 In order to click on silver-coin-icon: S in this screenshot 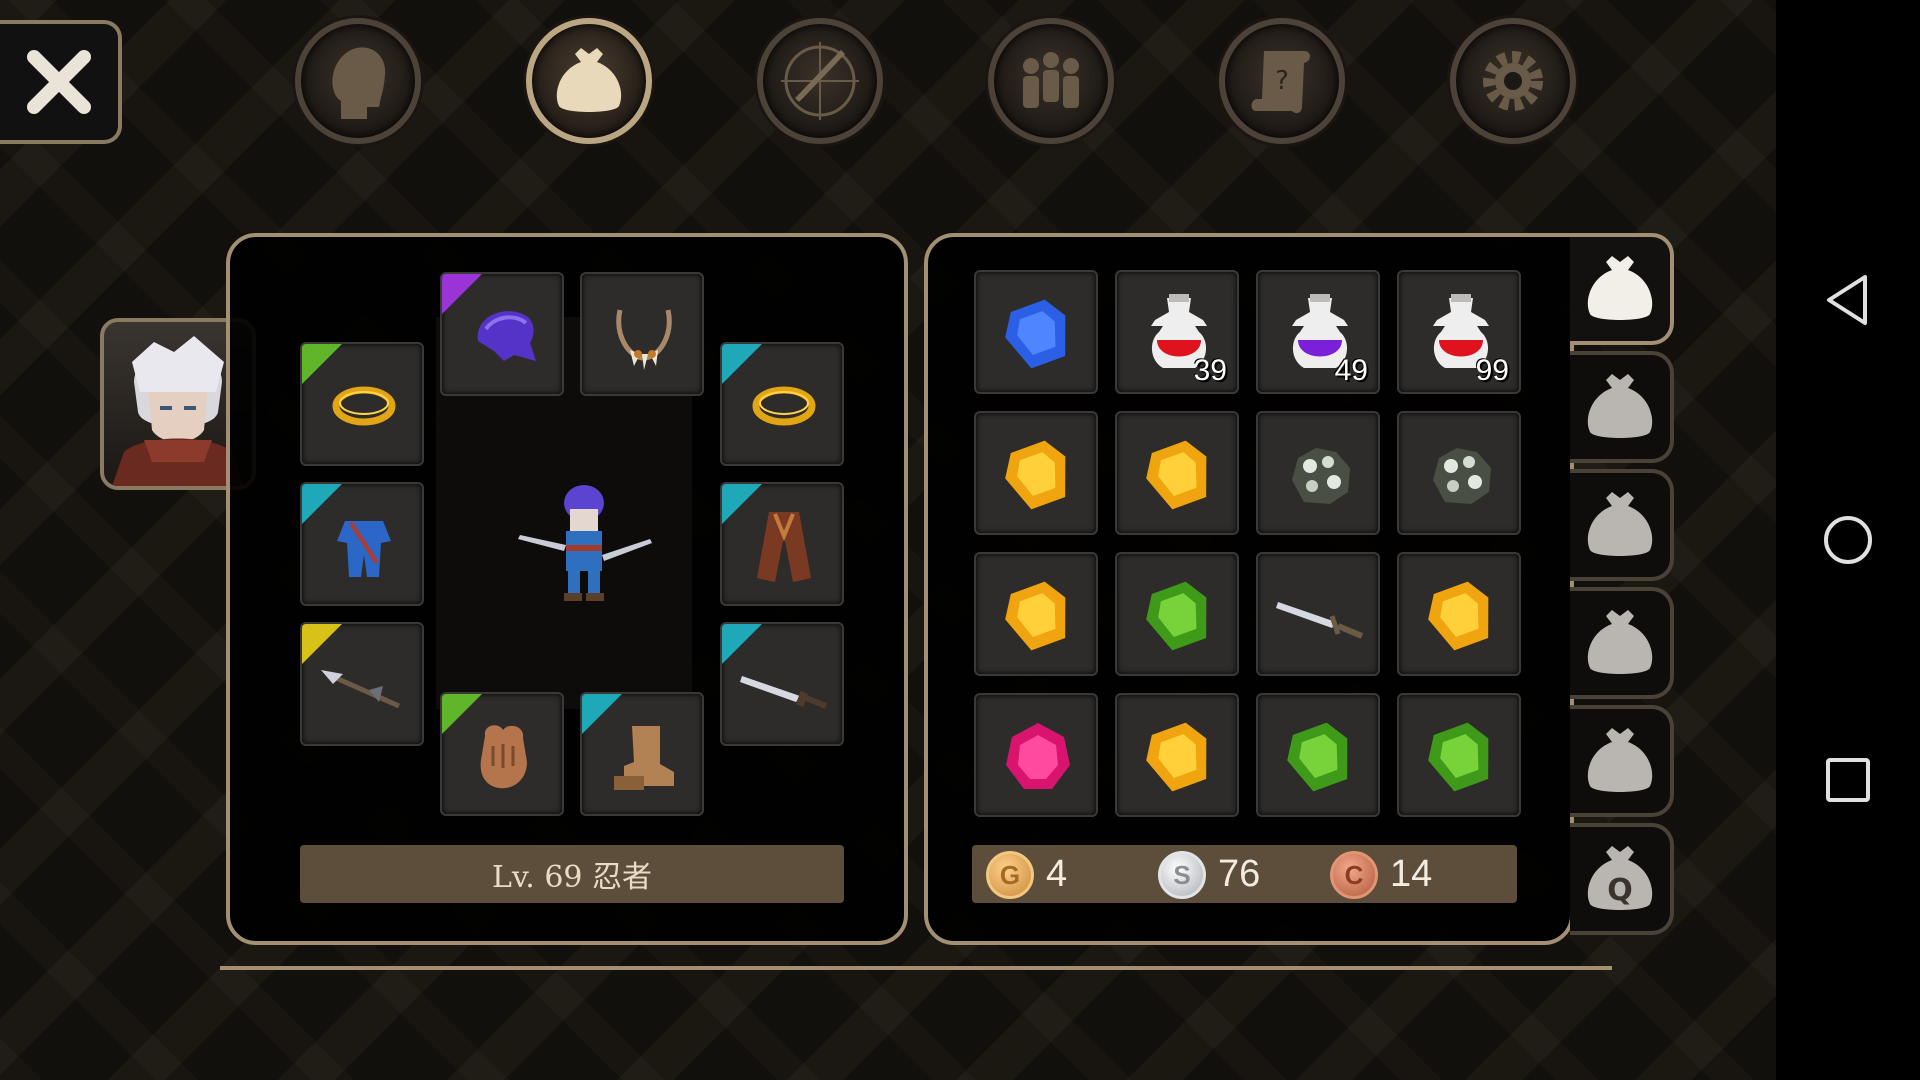, I will do `click(1182, 875)`.